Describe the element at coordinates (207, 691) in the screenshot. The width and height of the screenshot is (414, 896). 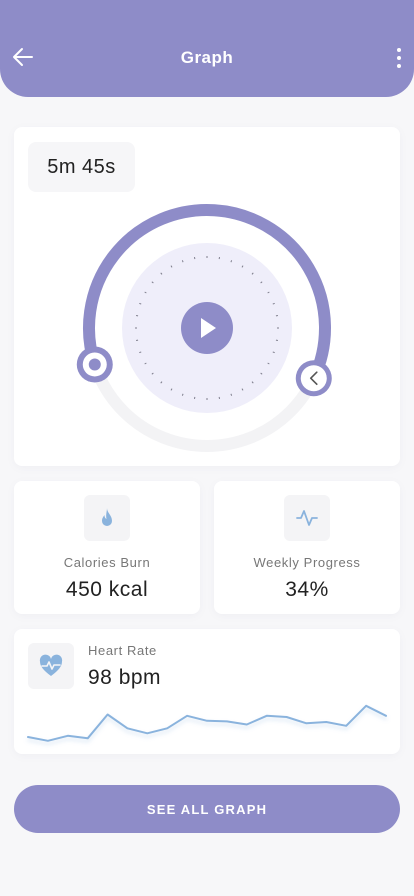
I see `heart-rate-card: Heart Rate 98 bpm` at that location.